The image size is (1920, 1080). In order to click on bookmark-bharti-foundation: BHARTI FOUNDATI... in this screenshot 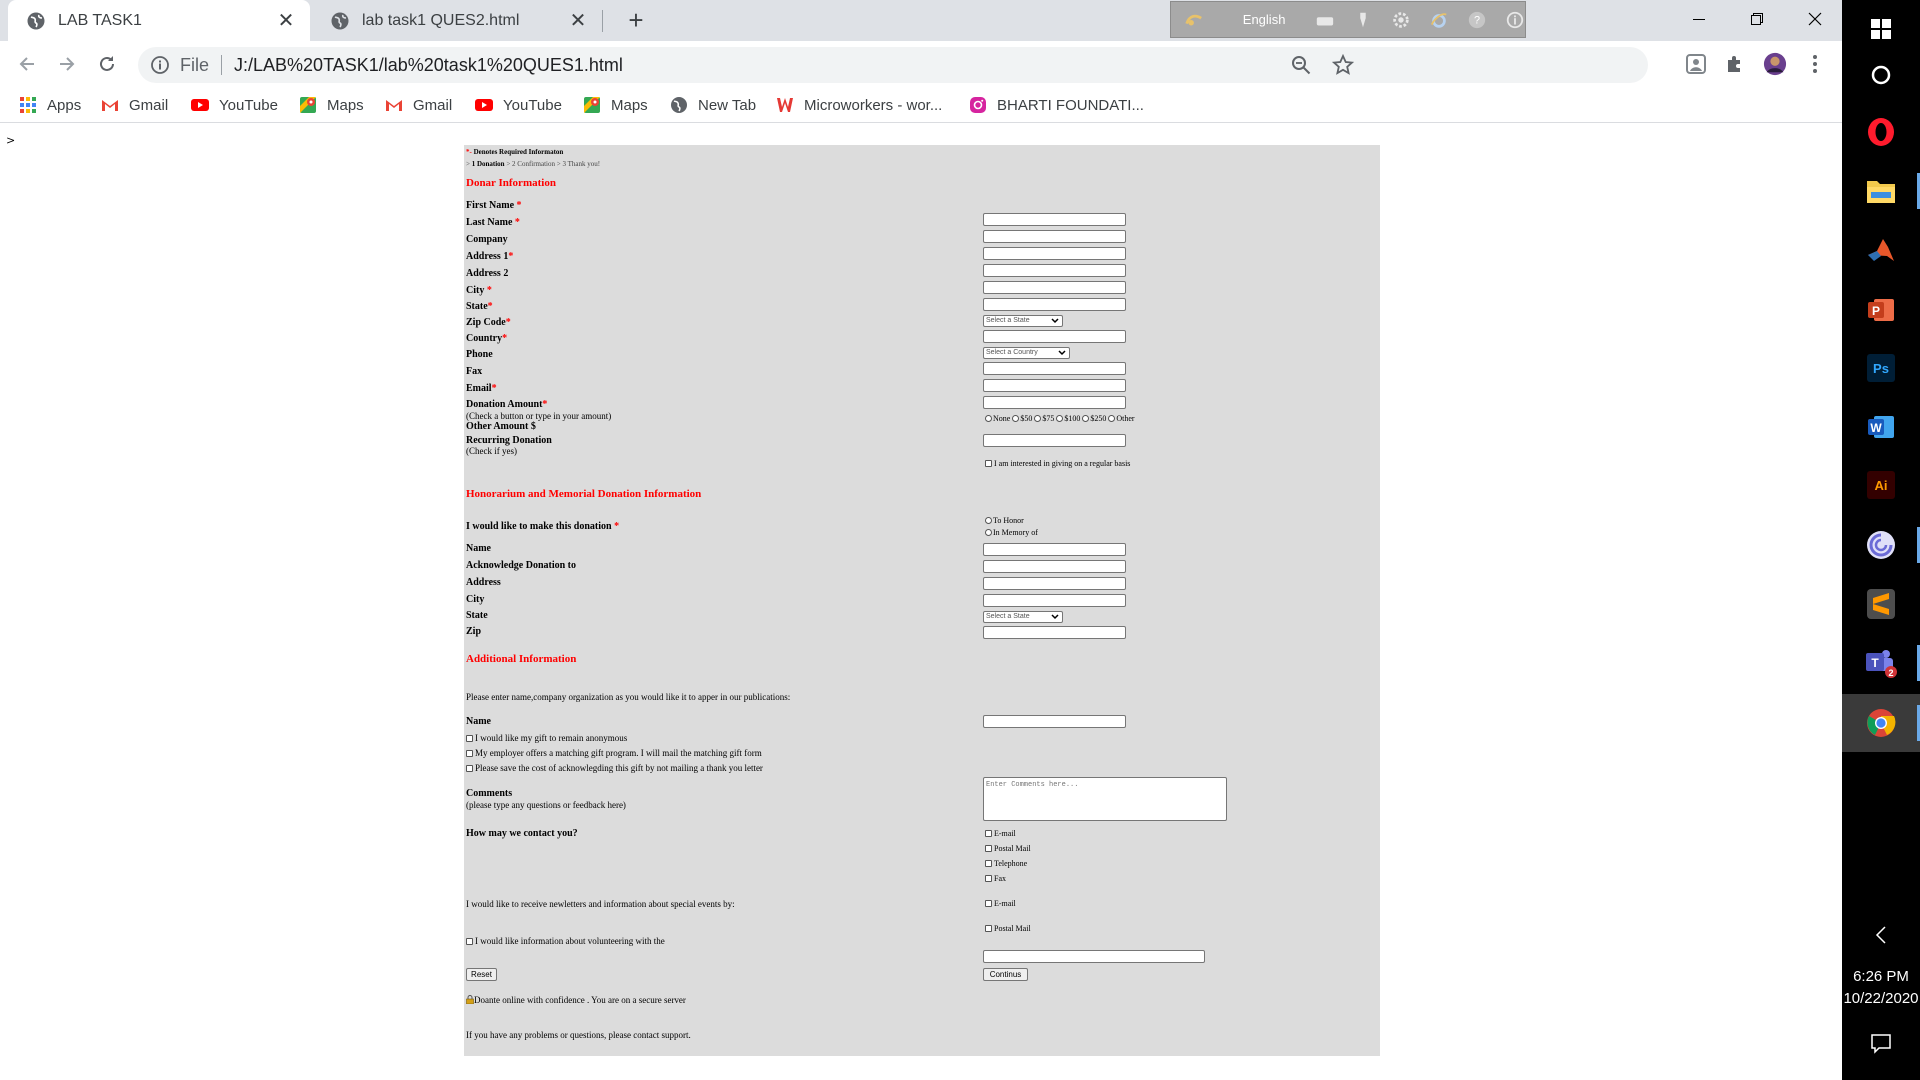, I will do `click(1056, 105)`.